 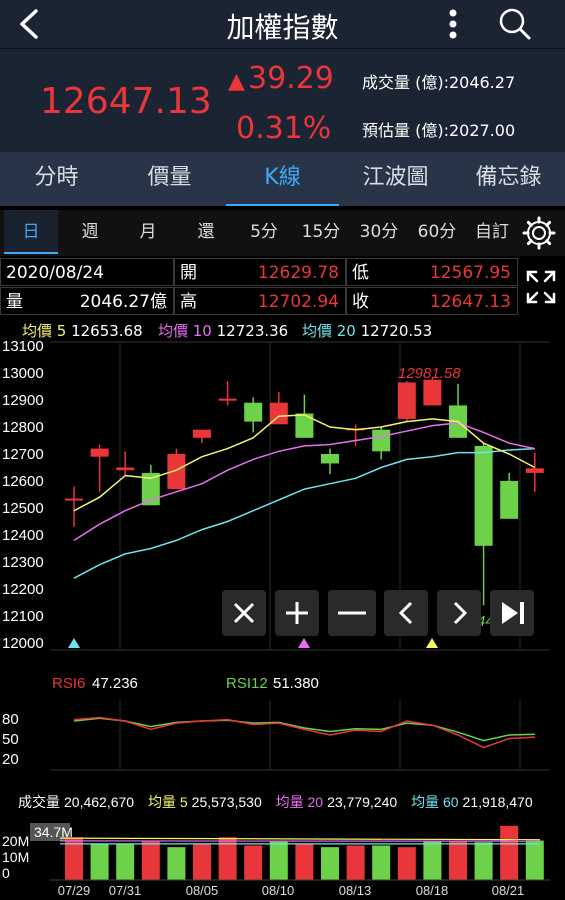 What do you see at coordinates (355, 890) in the screenshot?
I see `date-label: 08/13` at bounding box center [355, 890].